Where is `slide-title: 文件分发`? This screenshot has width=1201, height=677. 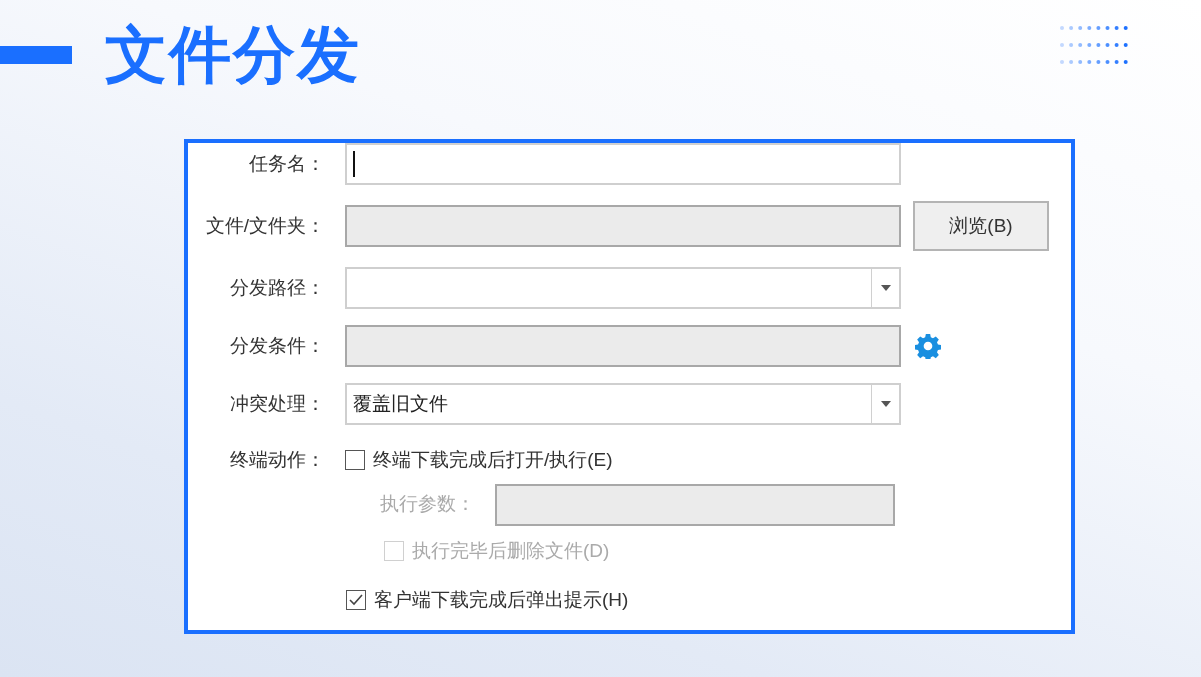 slide-title: 文件分发 is located at coordinates (233, 54).